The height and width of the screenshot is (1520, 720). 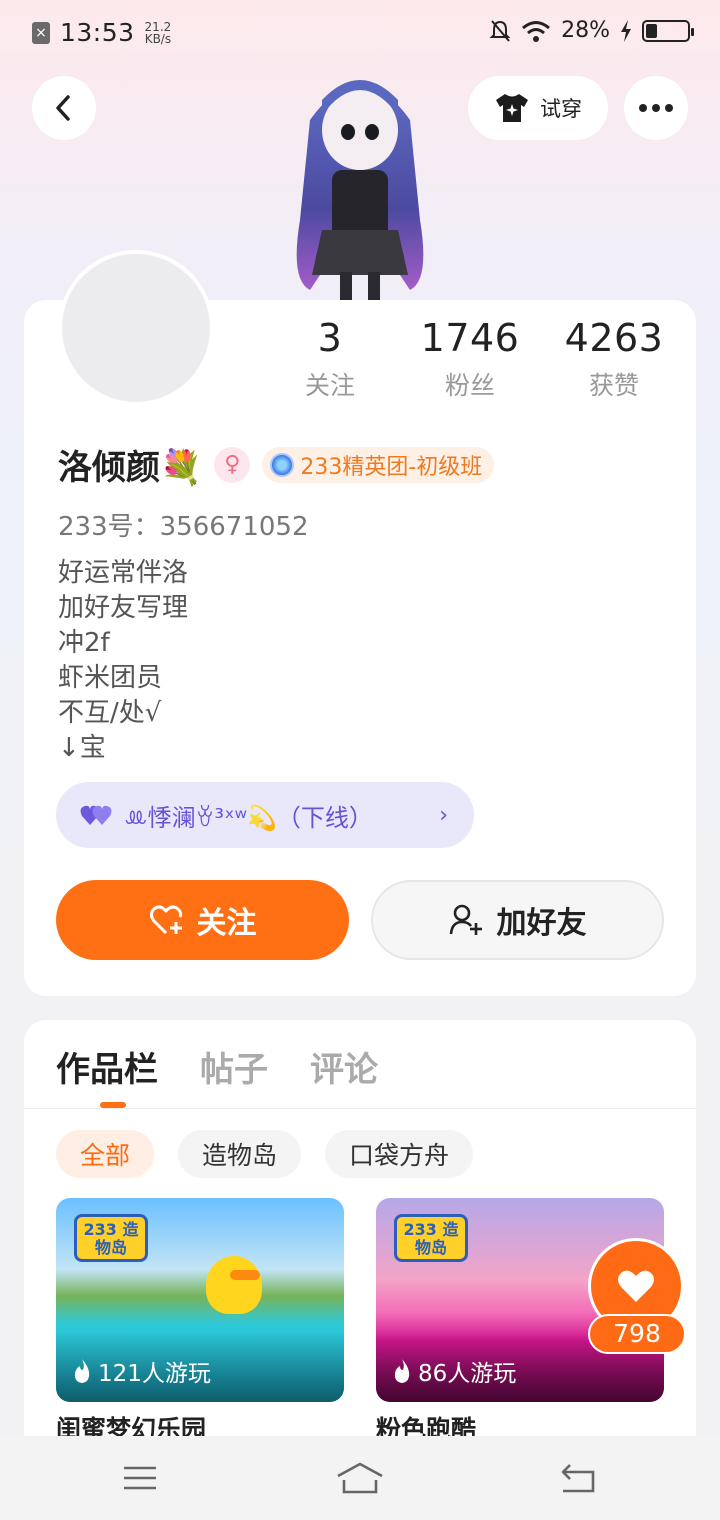 I want to click on elite-badge: 233精英团-初级班, so click(x=378, y=464).